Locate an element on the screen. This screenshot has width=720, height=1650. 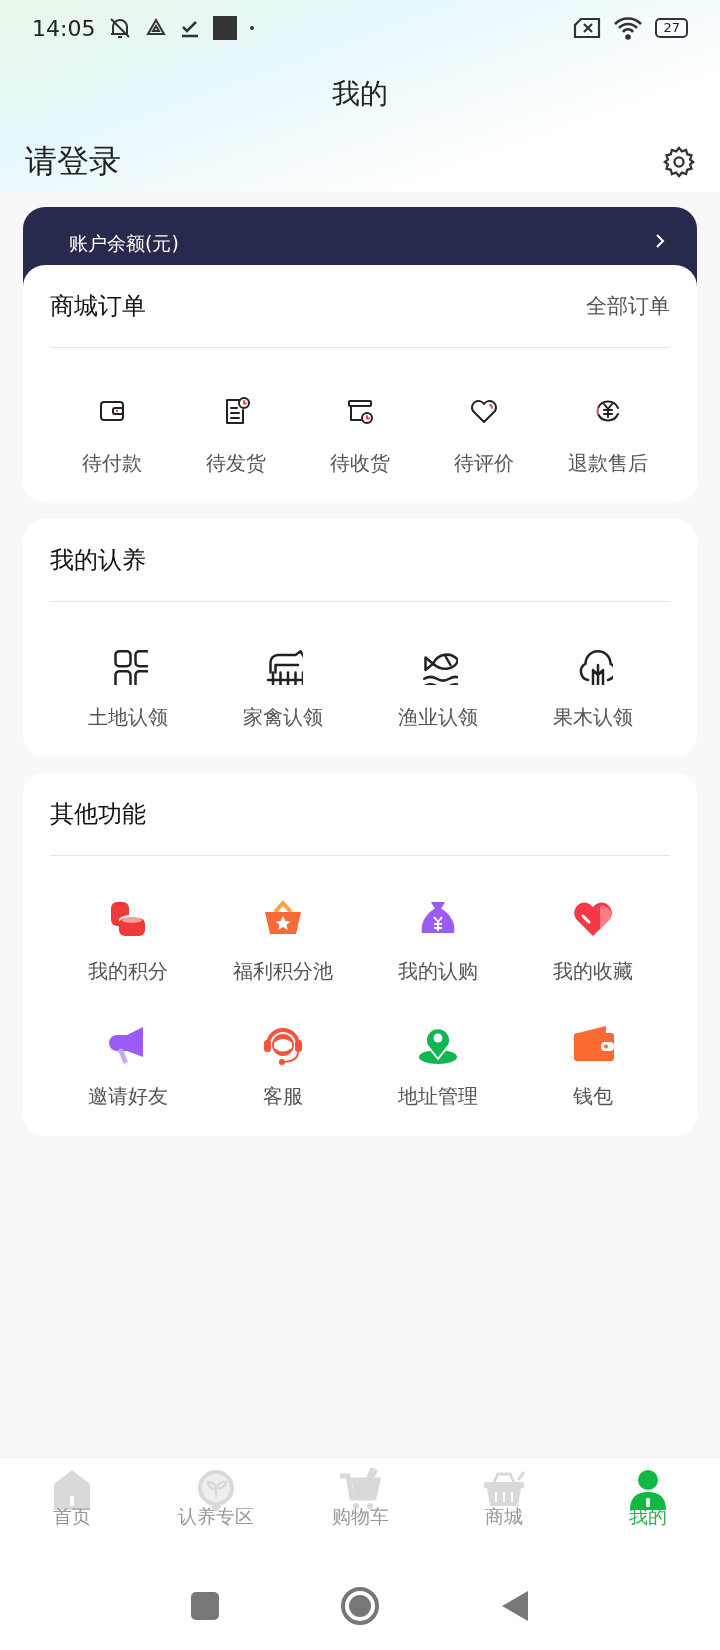
menu-item-label: 退款售后 is located at coordinates (608, 463).